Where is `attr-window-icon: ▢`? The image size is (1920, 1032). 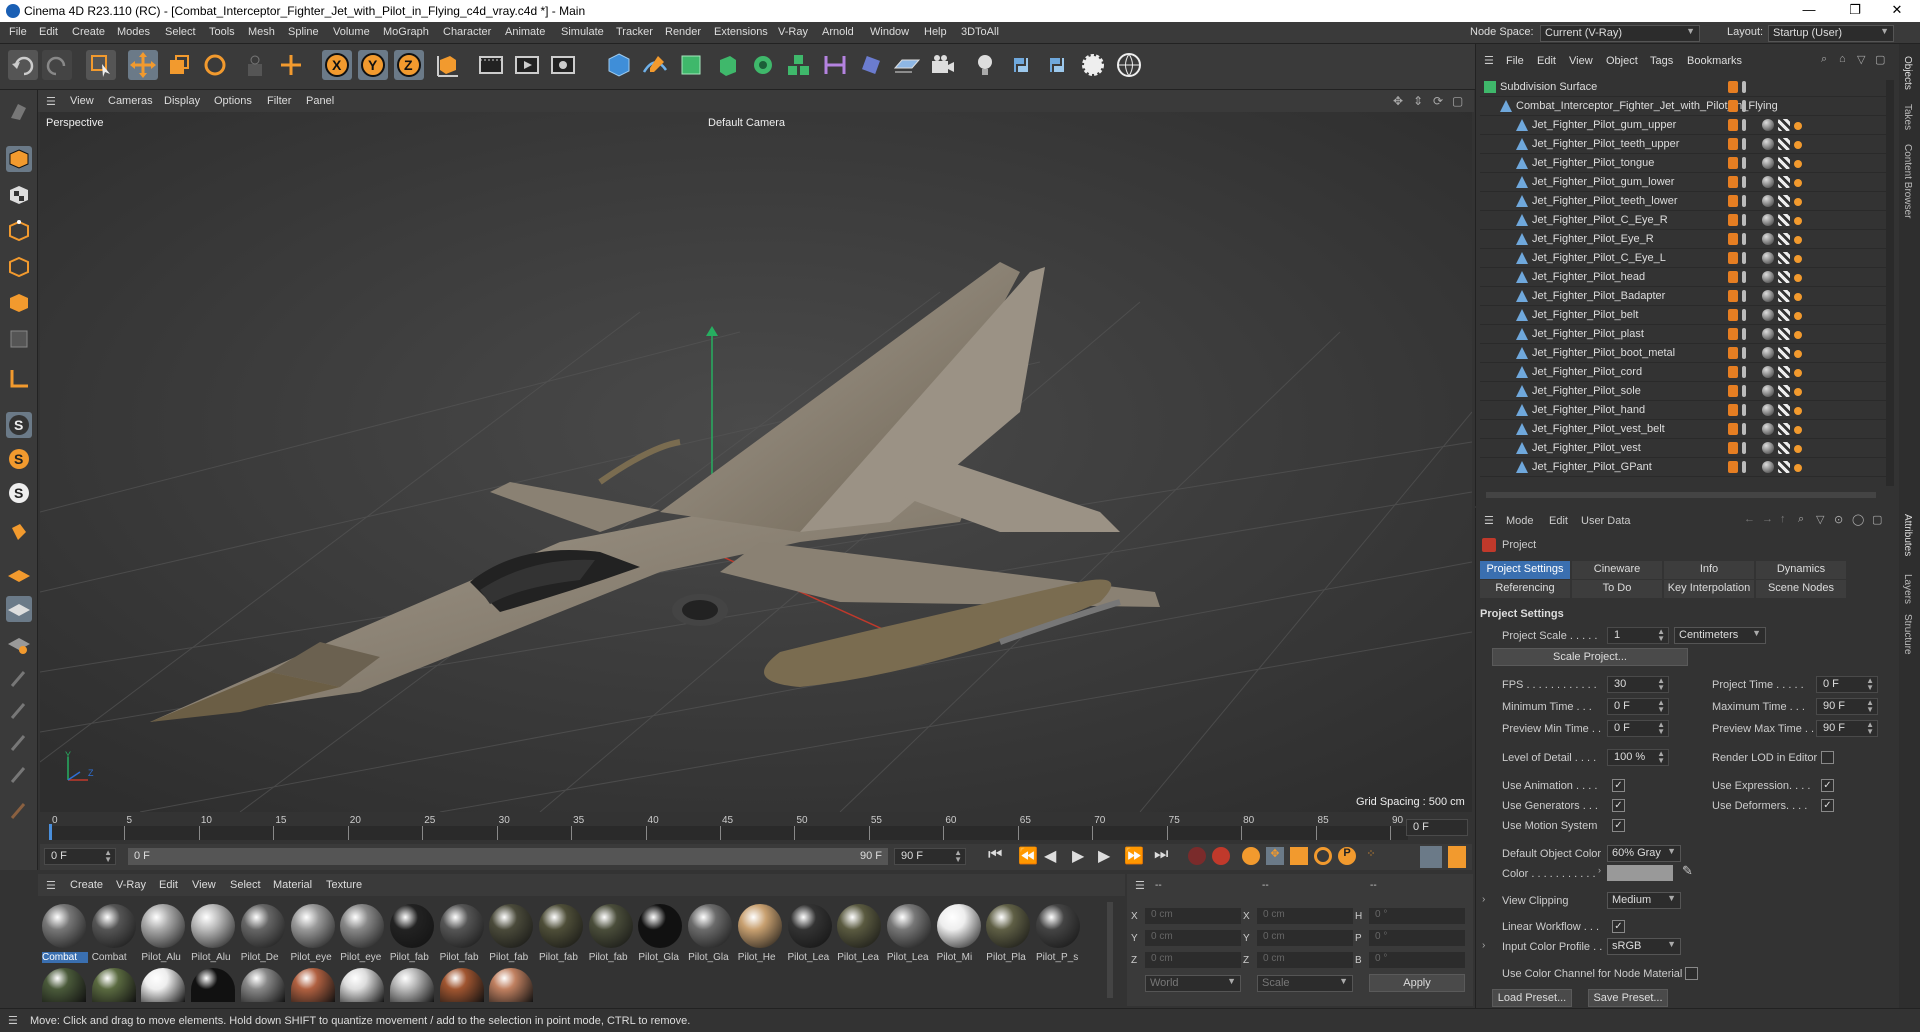 attr-window-icon: ▢ is located at coordinates (1877, 519).